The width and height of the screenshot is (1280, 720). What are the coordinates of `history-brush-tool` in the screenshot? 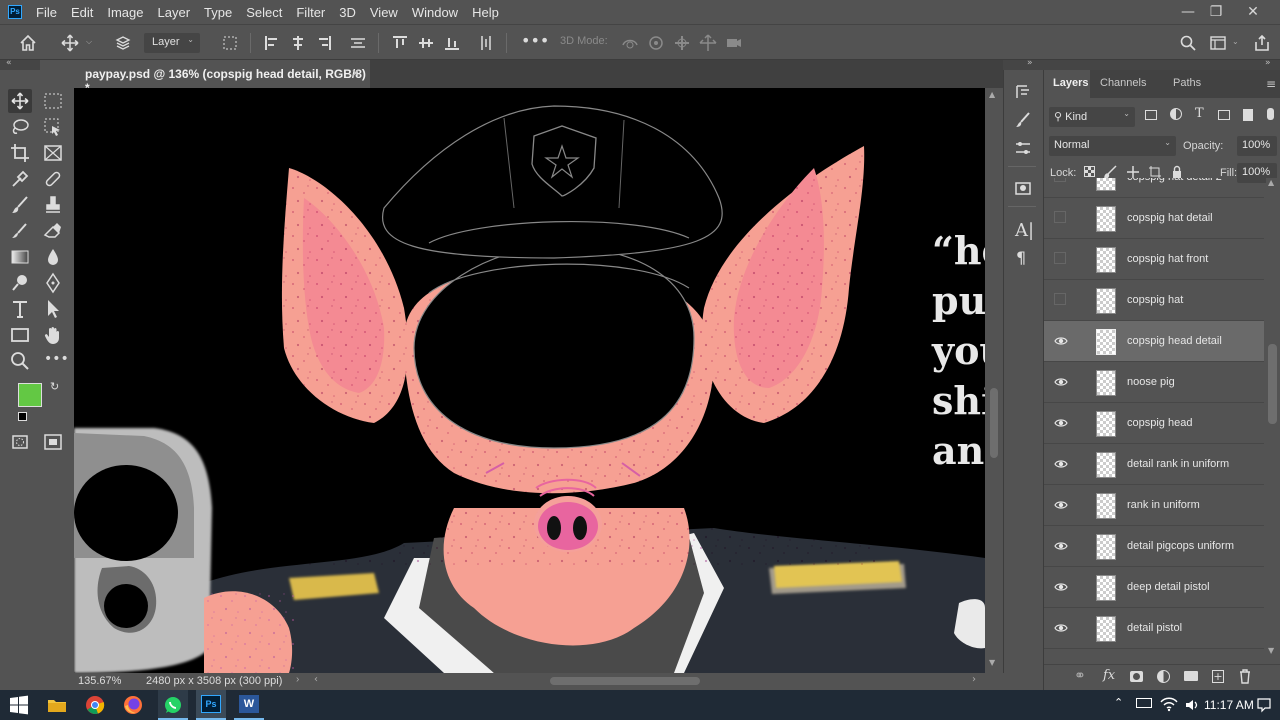 It's located at (20, 231).